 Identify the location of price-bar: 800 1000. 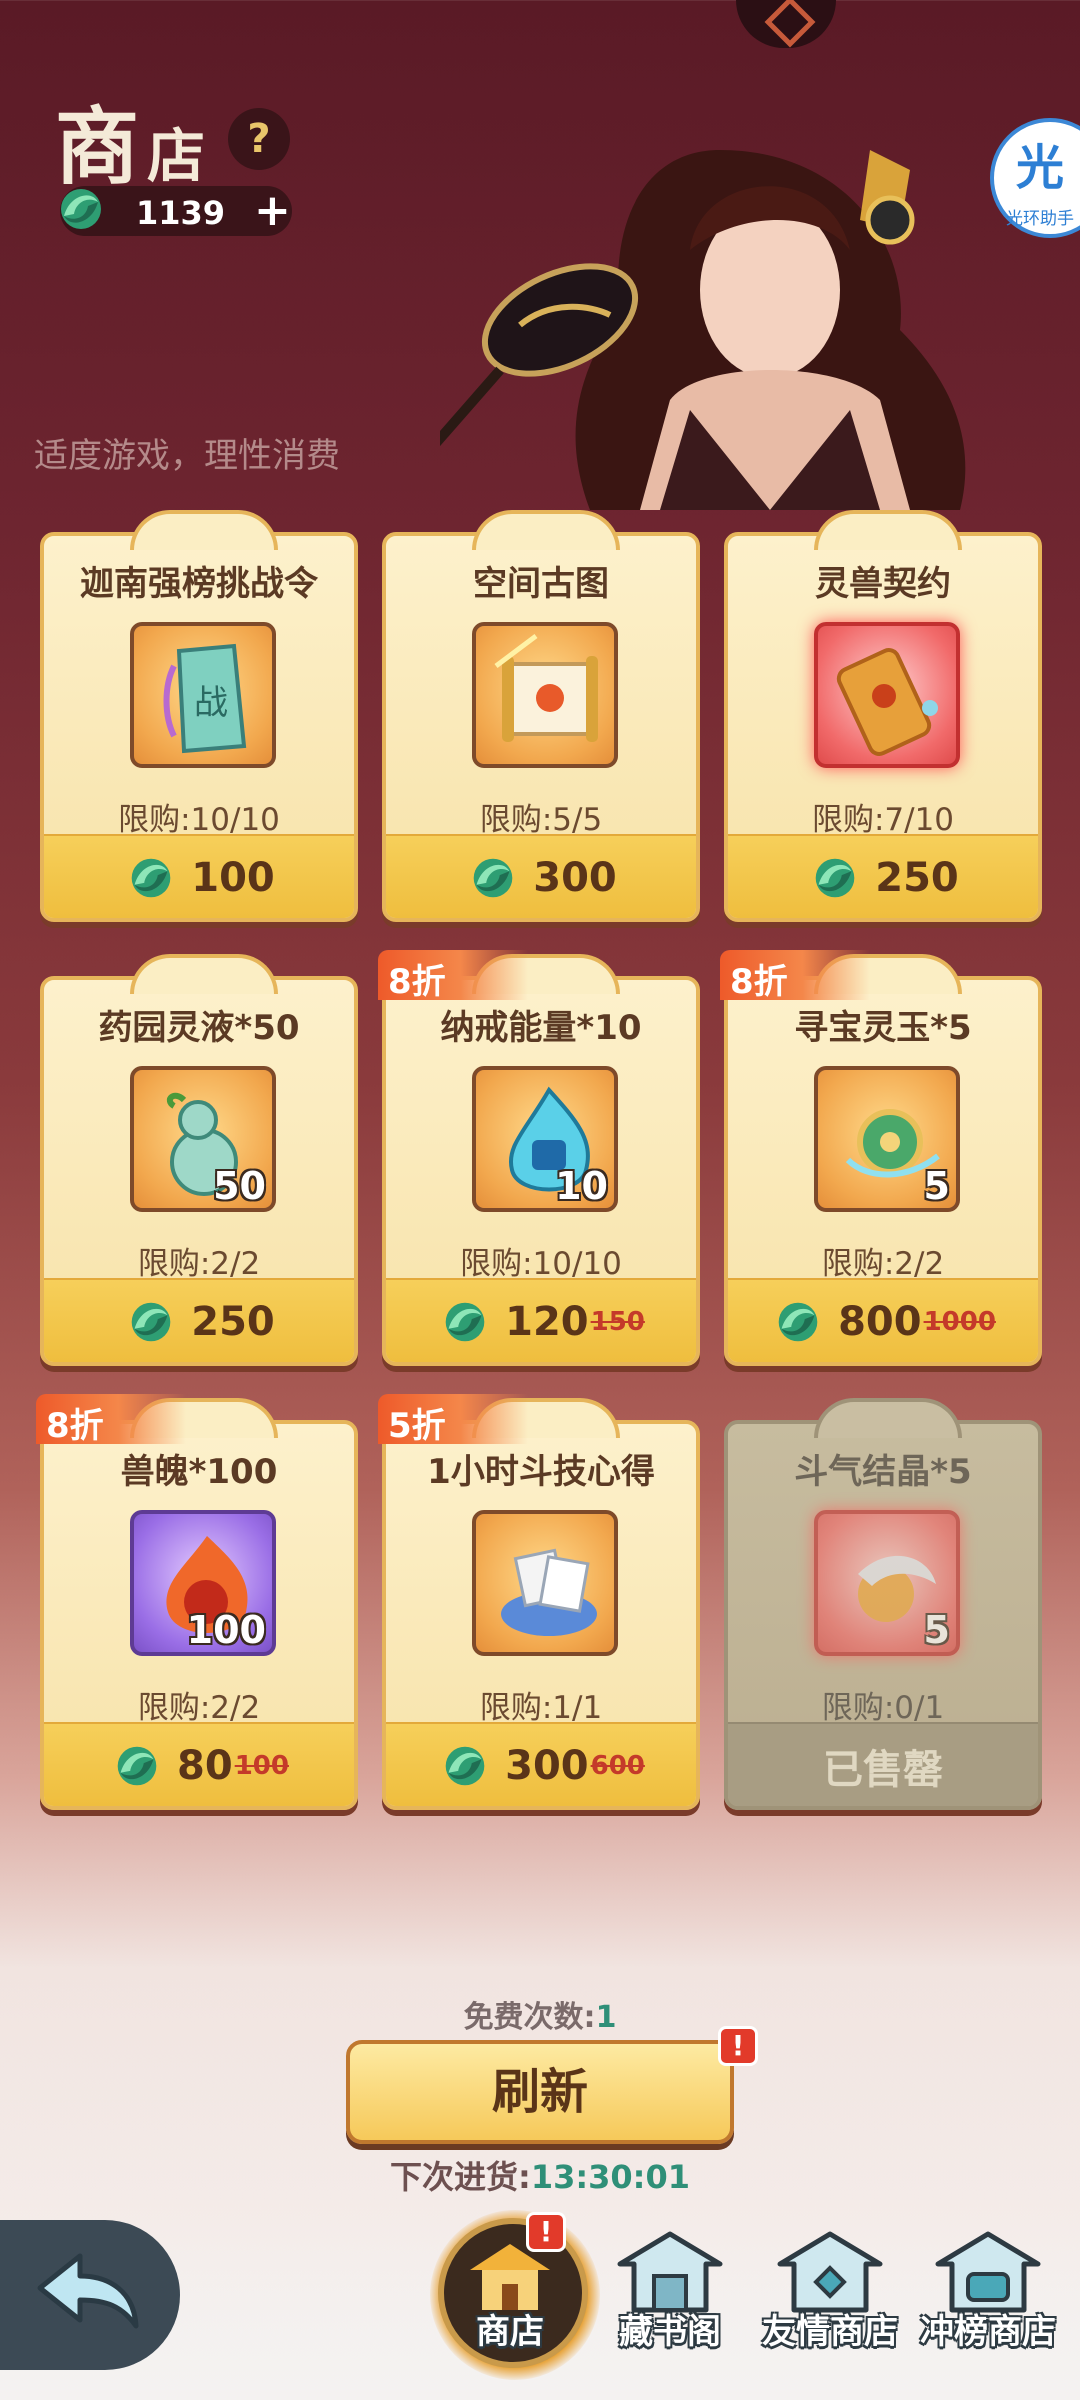
(883, 1320).